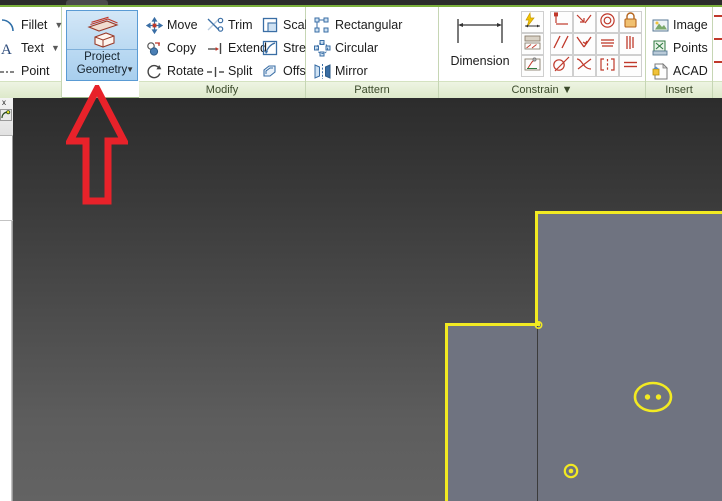 The height and width of the screenshot is (501, 722). I want to click on horizontal-constraint-button, so click(607, 44).